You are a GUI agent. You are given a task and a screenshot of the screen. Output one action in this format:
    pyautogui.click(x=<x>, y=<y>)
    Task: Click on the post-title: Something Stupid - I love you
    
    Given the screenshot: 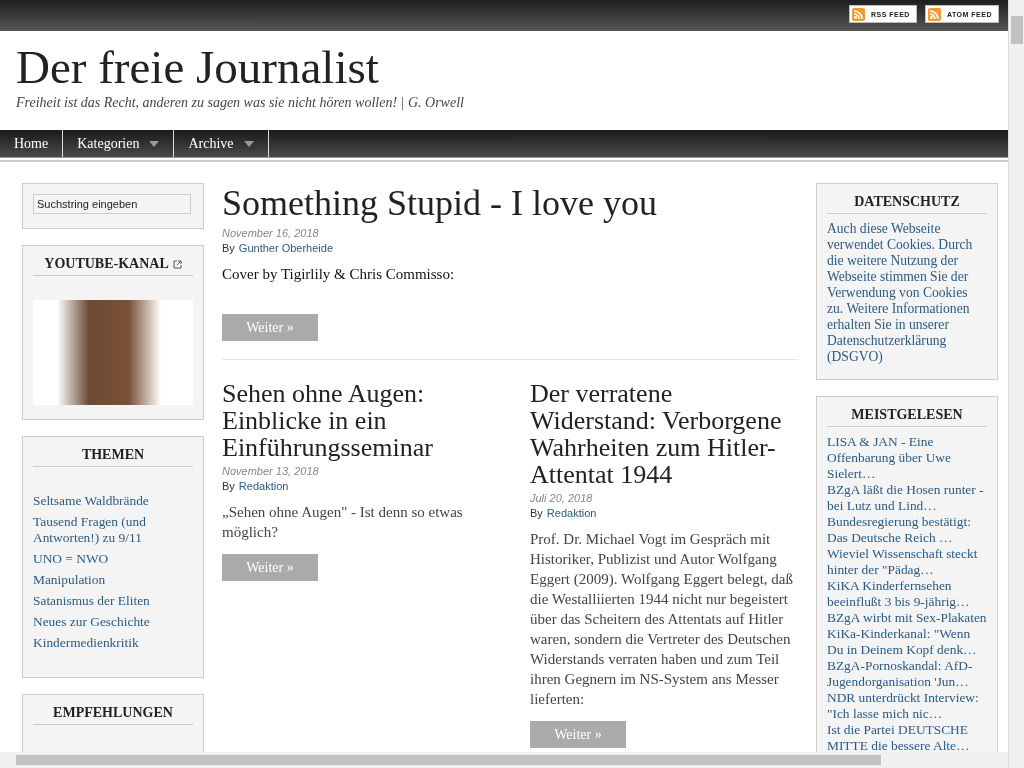 What is the action you would take?
    pyautogui.click(x=510, y=203)
    